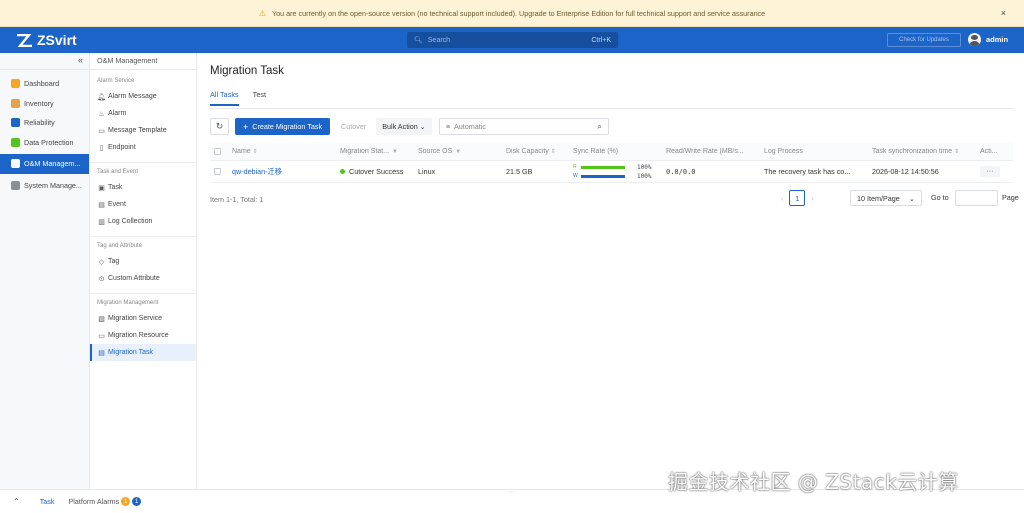  Describe the element at coordinates (282, 172) in the screenshot. I see `task-name-link: qw-debian-迁移` at that location.